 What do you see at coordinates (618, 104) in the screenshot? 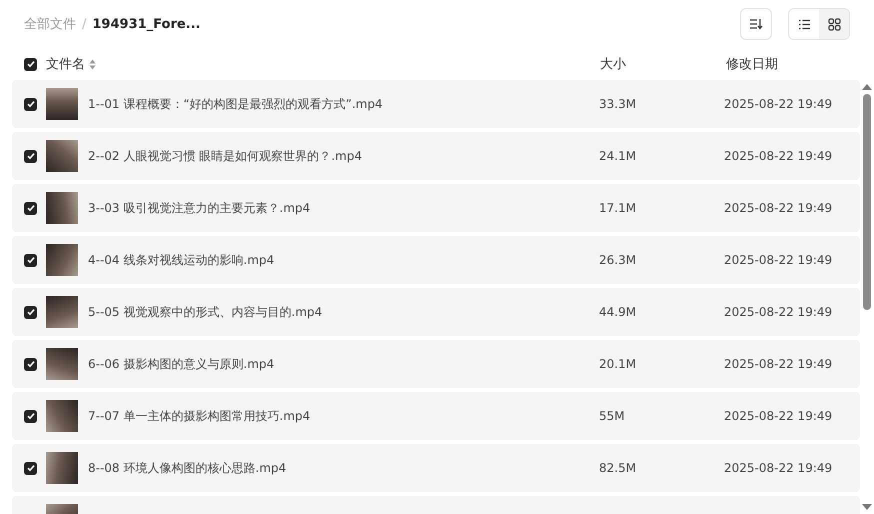
I see `file-size: 33.3M` at bounding box center [618, 104].